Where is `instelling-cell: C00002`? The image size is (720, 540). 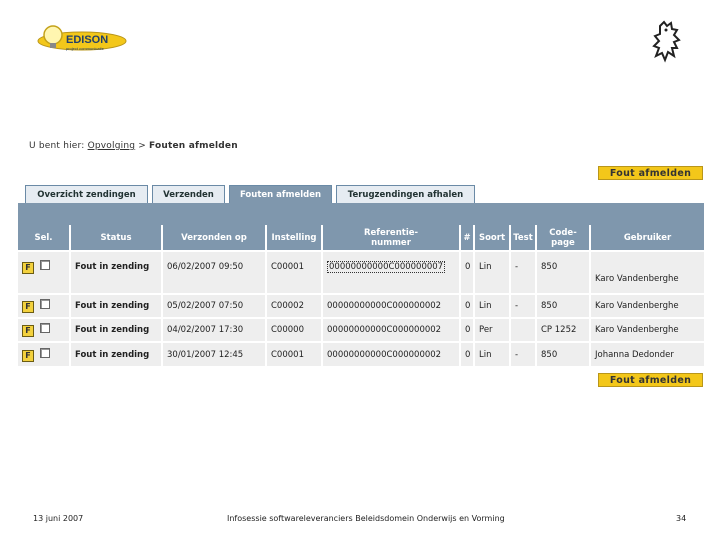
instelling-cell: C00002 is located at coordinates (294, 305).